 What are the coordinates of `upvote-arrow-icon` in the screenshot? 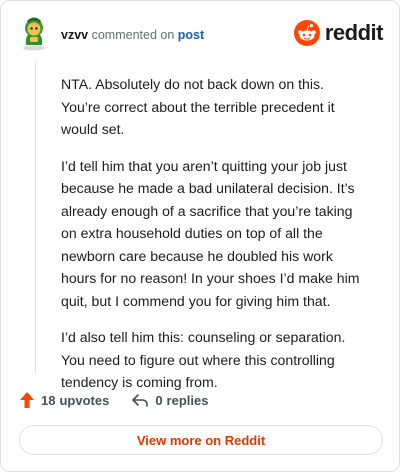 It's located at (27, 400).